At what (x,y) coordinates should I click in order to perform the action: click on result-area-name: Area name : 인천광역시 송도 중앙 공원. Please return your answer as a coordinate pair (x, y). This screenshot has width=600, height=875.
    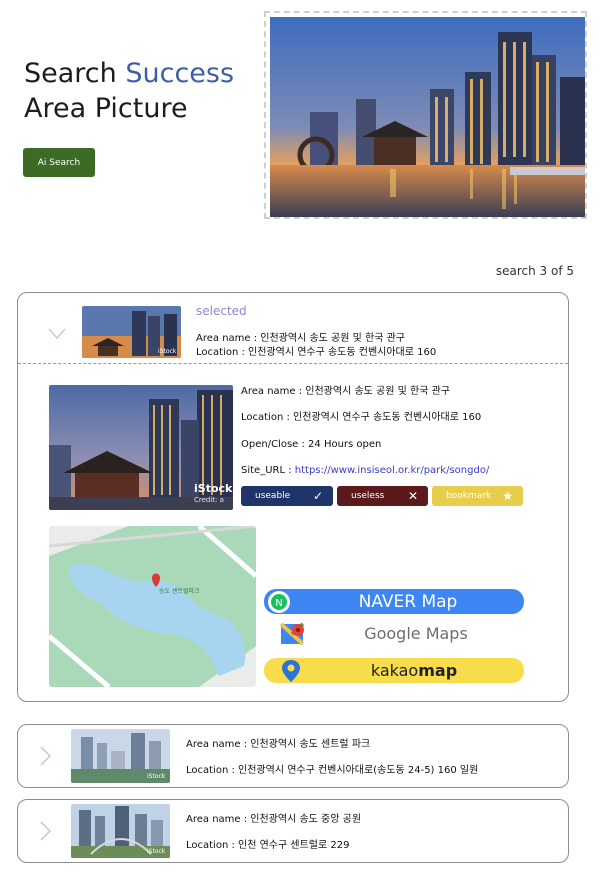
    Looking at the image, I should click on (274, 819).